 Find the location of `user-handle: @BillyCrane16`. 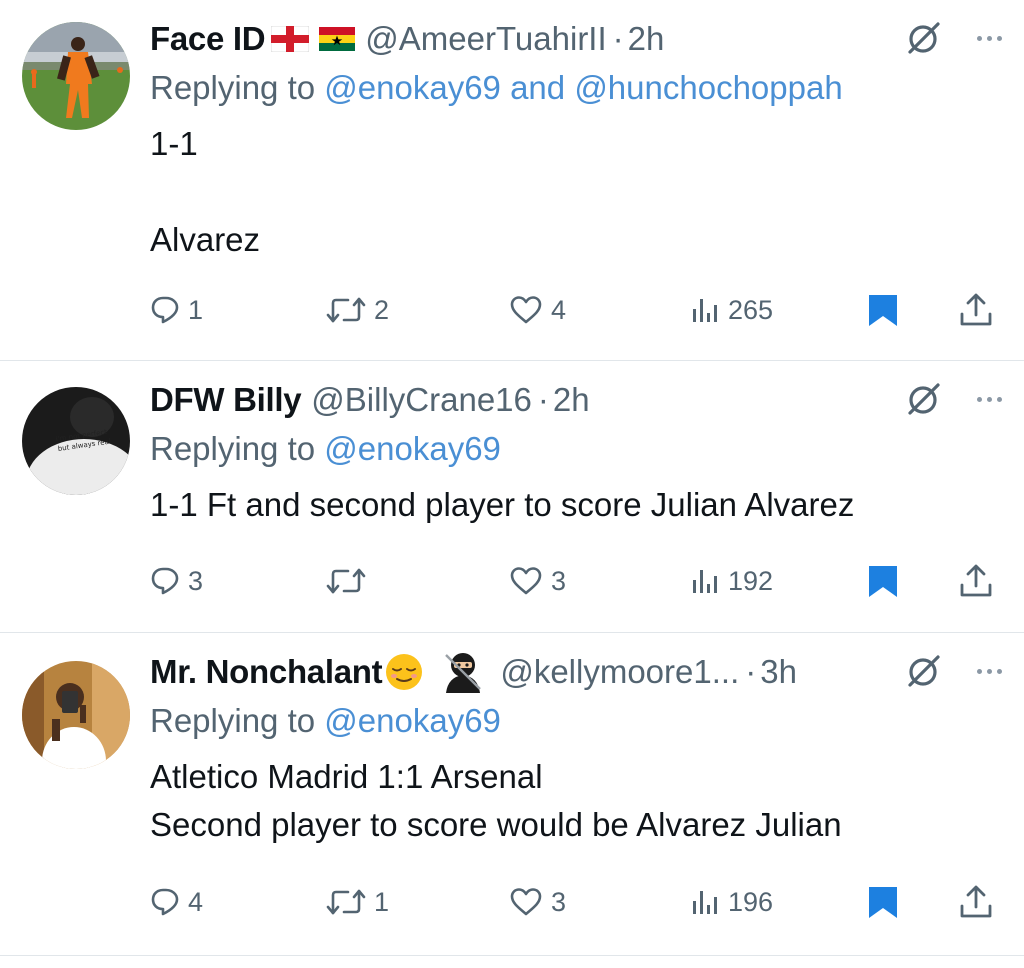

user-handle: @BillyCrane16 is located at coordinates (421, 400).